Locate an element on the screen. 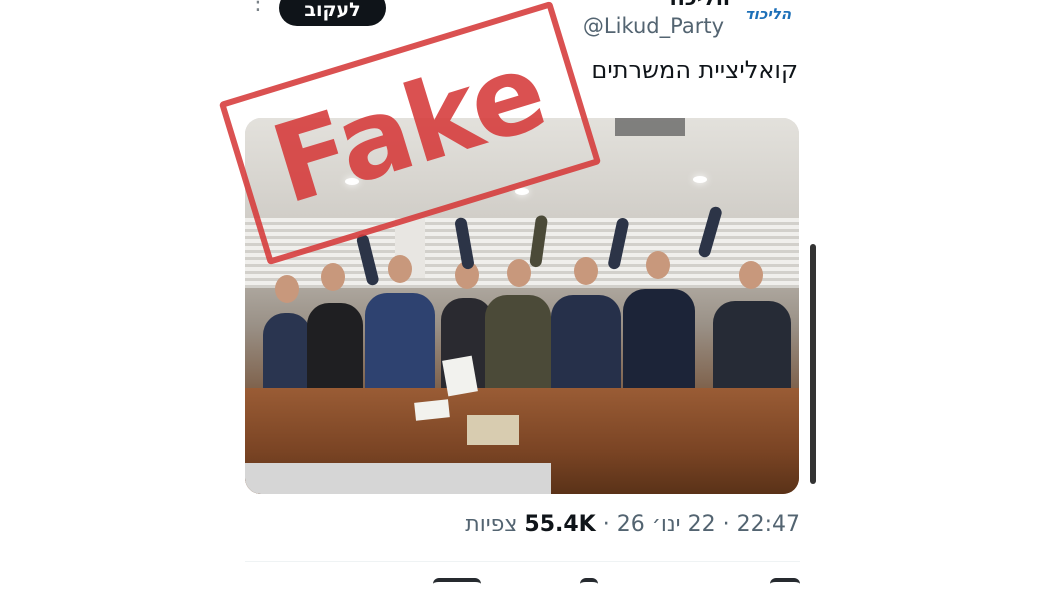 Image resolution: width=1044 pixels, height=596 pixels. engagement-stats-row is located at coordinates (522, 585).